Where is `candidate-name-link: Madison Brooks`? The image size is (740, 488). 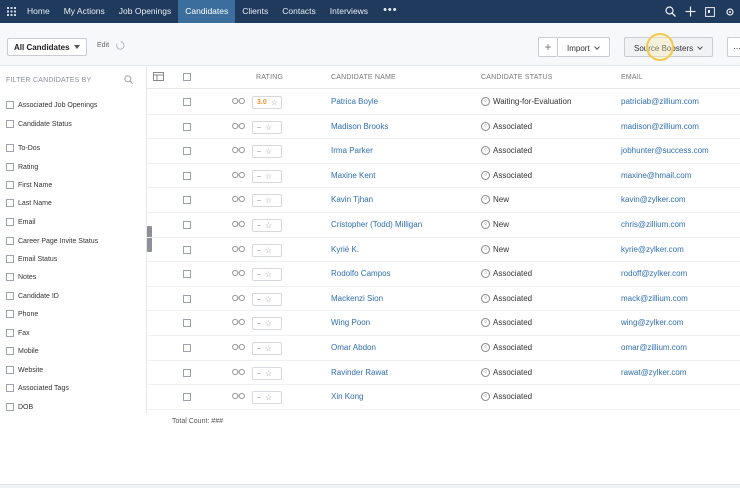 candidate-name-link: Madison Brooks is located at coordinates (359, 126).